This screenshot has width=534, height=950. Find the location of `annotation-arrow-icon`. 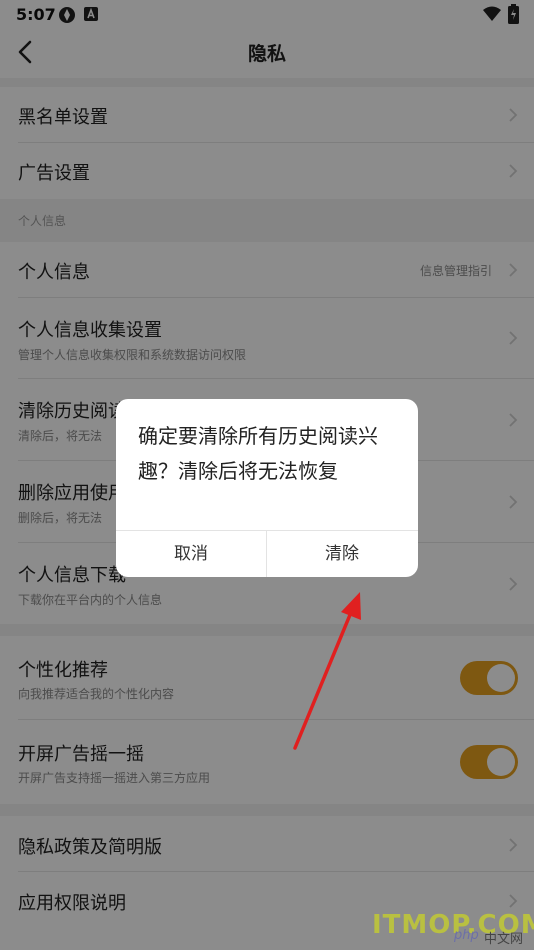

annotation-arrow-icon is located at coordinates (327, 671).